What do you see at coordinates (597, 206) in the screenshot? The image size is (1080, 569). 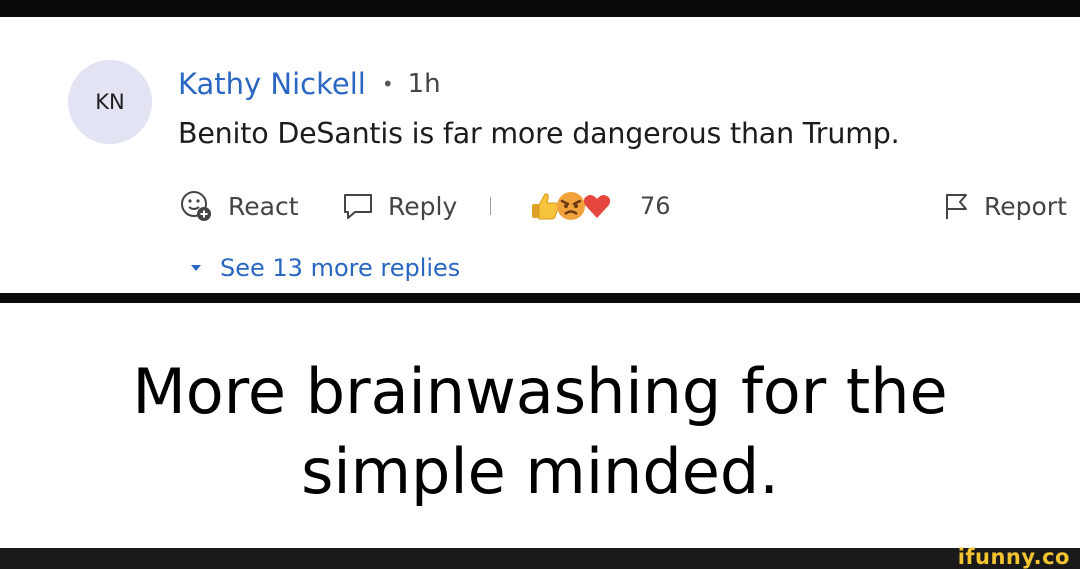 I see `heart-icon` at bounding box center [597, 206].